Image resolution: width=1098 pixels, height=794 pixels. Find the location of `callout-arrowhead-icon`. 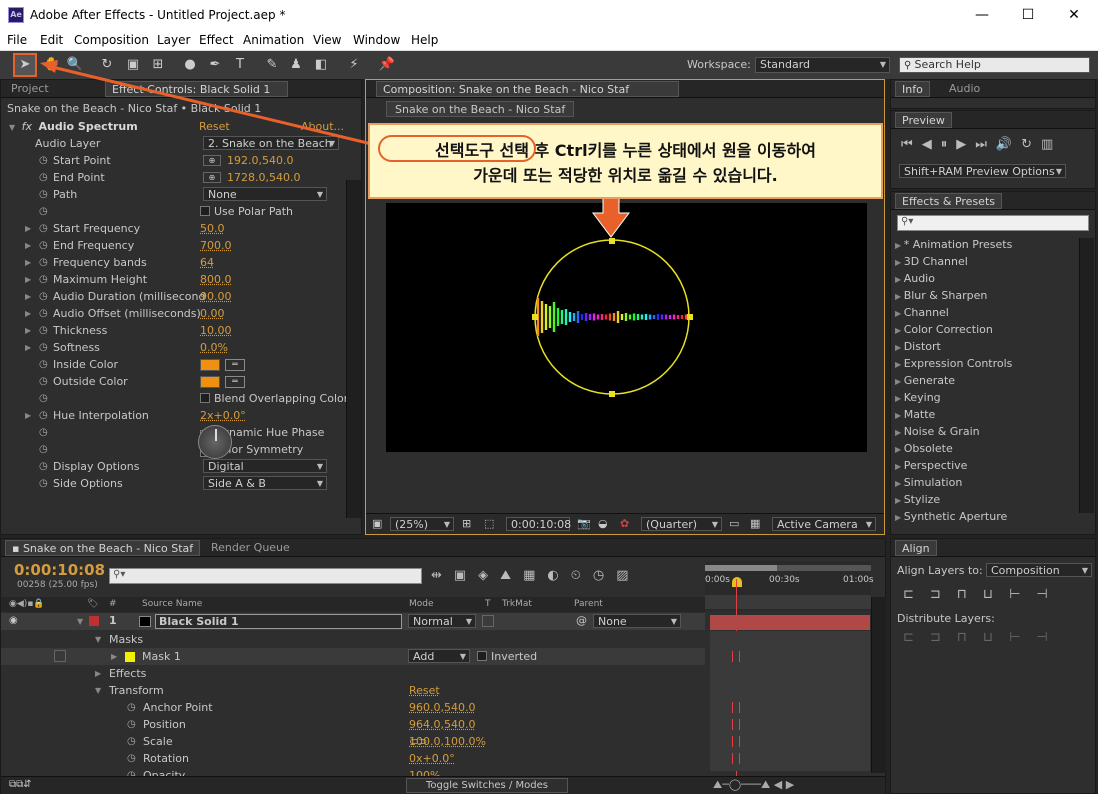

callout-arrowhead-icon is located at coordinates (49, 66).